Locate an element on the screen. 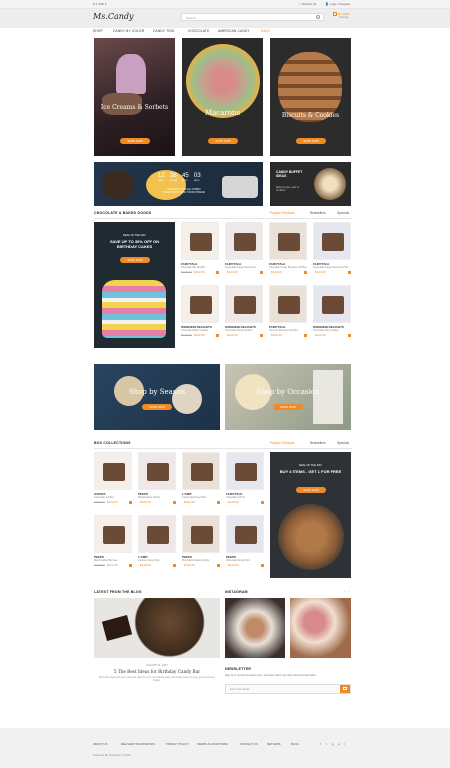  product-card: GODIVA Chocolate Gift Box $135.00 $122.00 is located at coordinates (113, 478).